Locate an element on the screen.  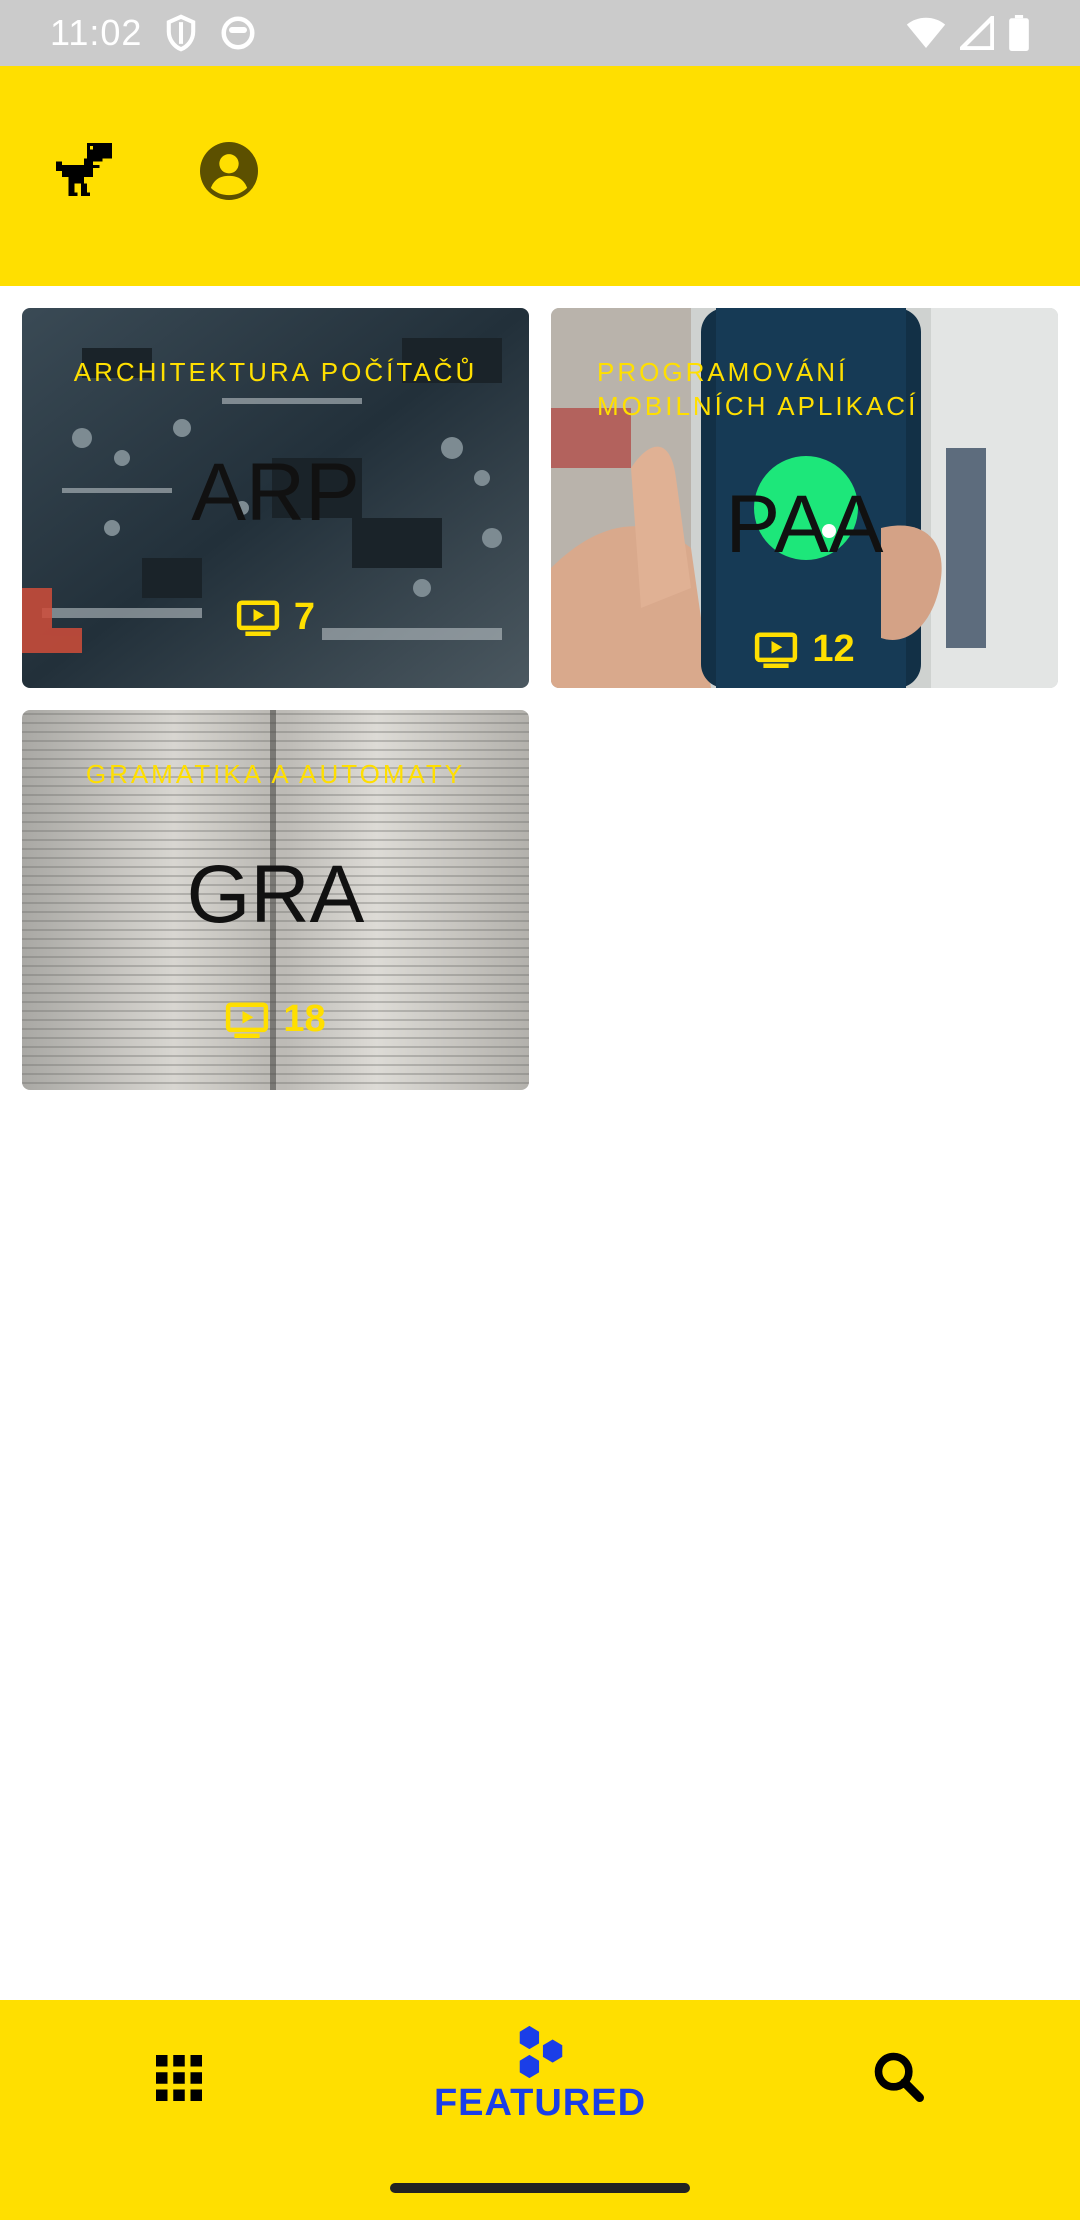
wifi-icon is located at coordinates (926, 32).